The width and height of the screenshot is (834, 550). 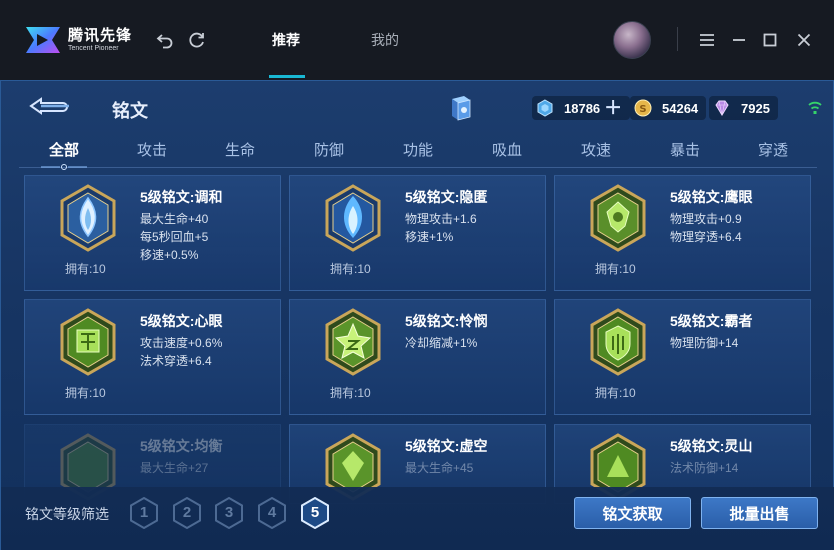 I want to click on svg-text: S, so click(x=642, y=109).